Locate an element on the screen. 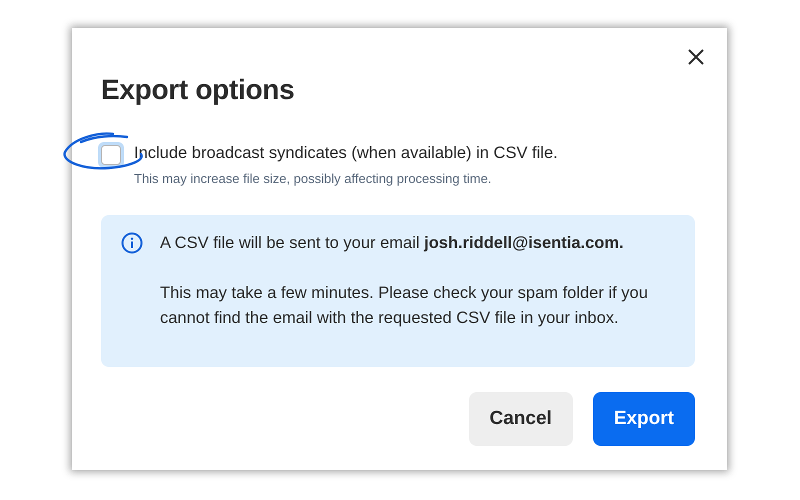 The width and height of the screenshot is (800, 500). checkbox-label: Include broadcast syndicates (when available) in CSV file. is located at coordinates (346, 153).